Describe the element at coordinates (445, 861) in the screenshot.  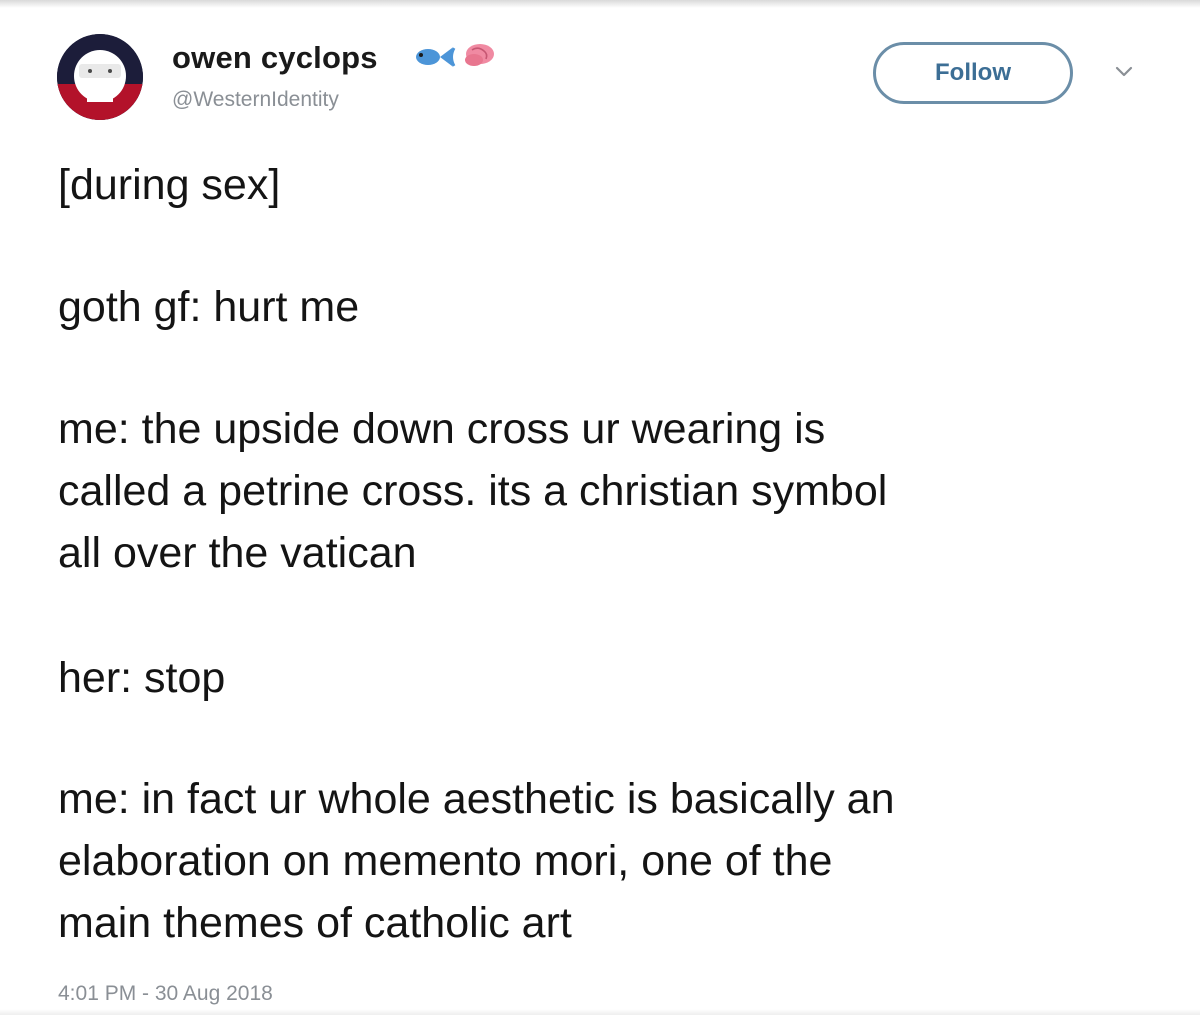
I see `tweet-text-line: elaboration on memento mori, one of the` at that location.